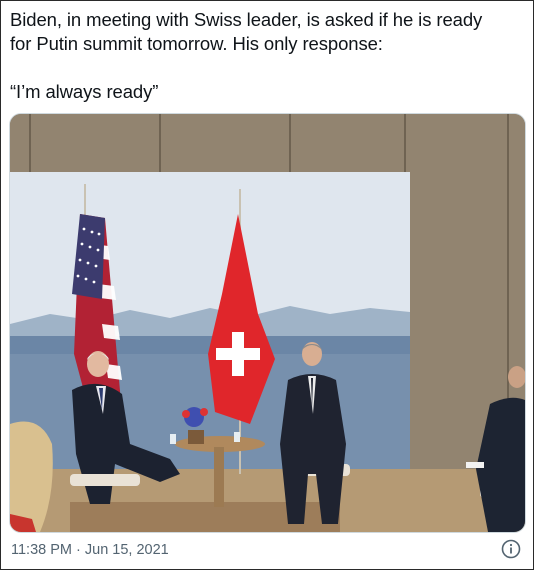  I want to click on tweet-timestamp: 11:38 PM · Jun 15, 2021, so click(90, 550).